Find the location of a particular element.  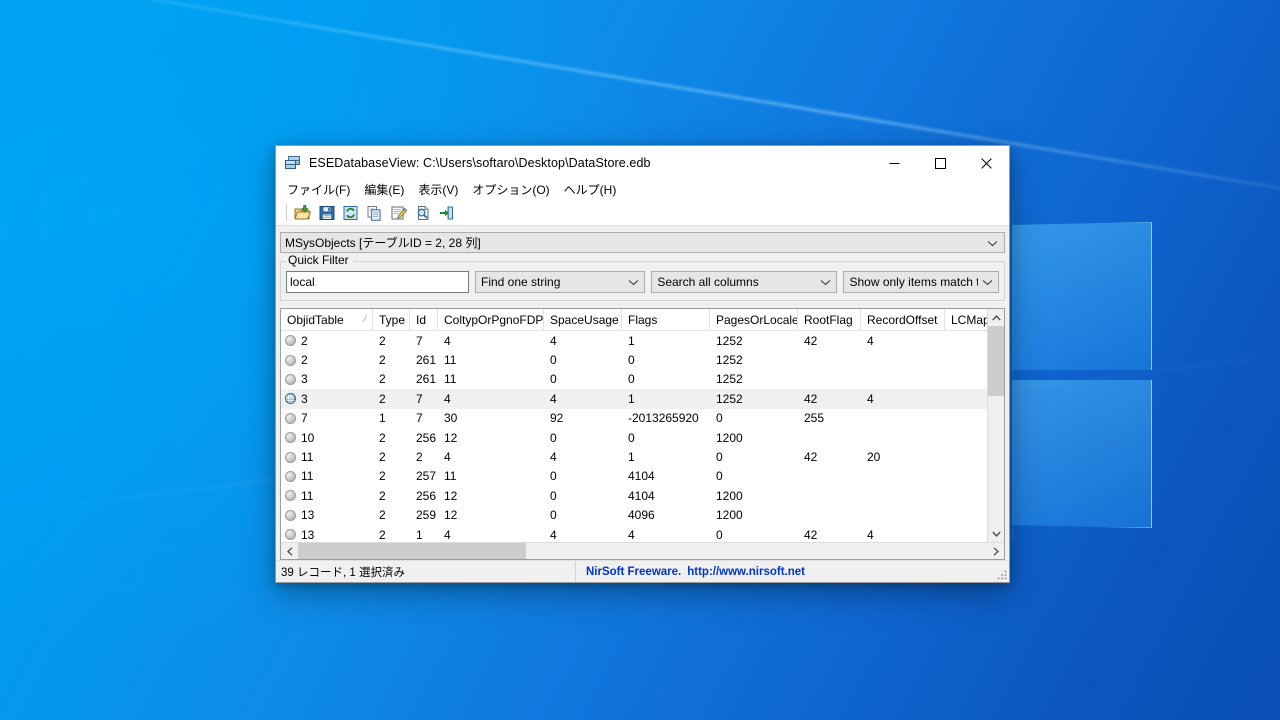

open-file-icon is located at coordinates (302, 213).